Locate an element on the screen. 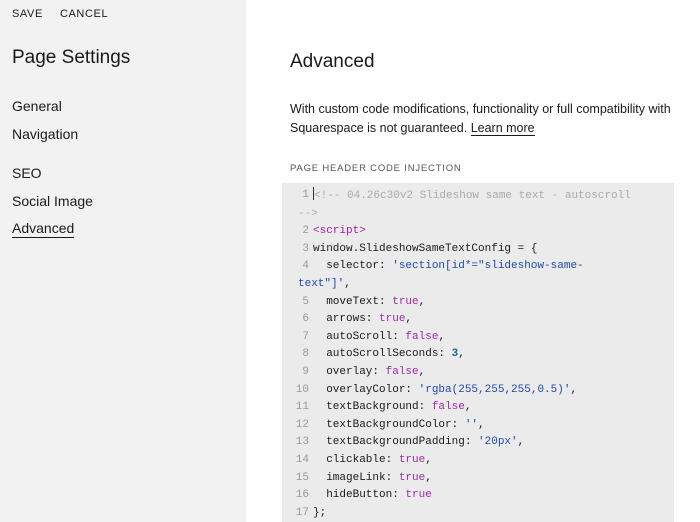 This screenshot has height=522, width=700. nav-item-seo: SEO is located at coordinates (52, 178).